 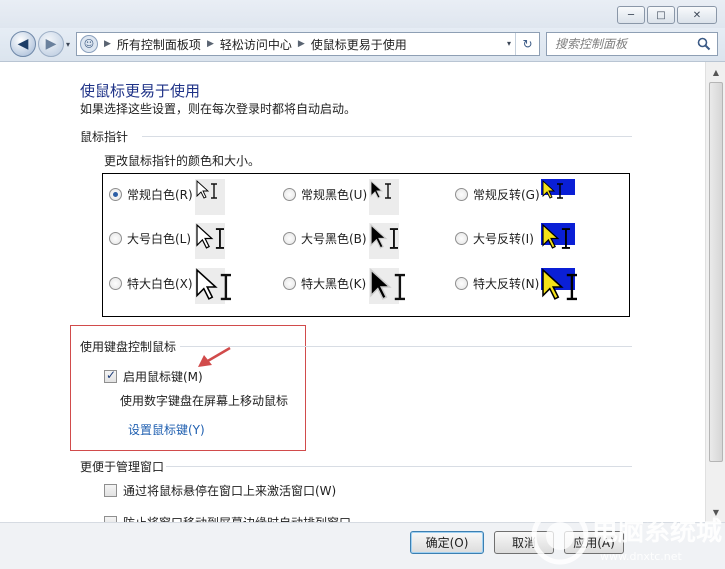 I want to click on back-button: ◀, so click(x=23, y=44).